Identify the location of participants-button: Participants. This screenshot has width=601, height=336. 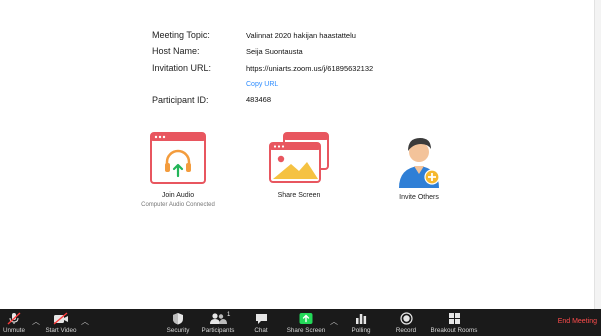
(218, 322).